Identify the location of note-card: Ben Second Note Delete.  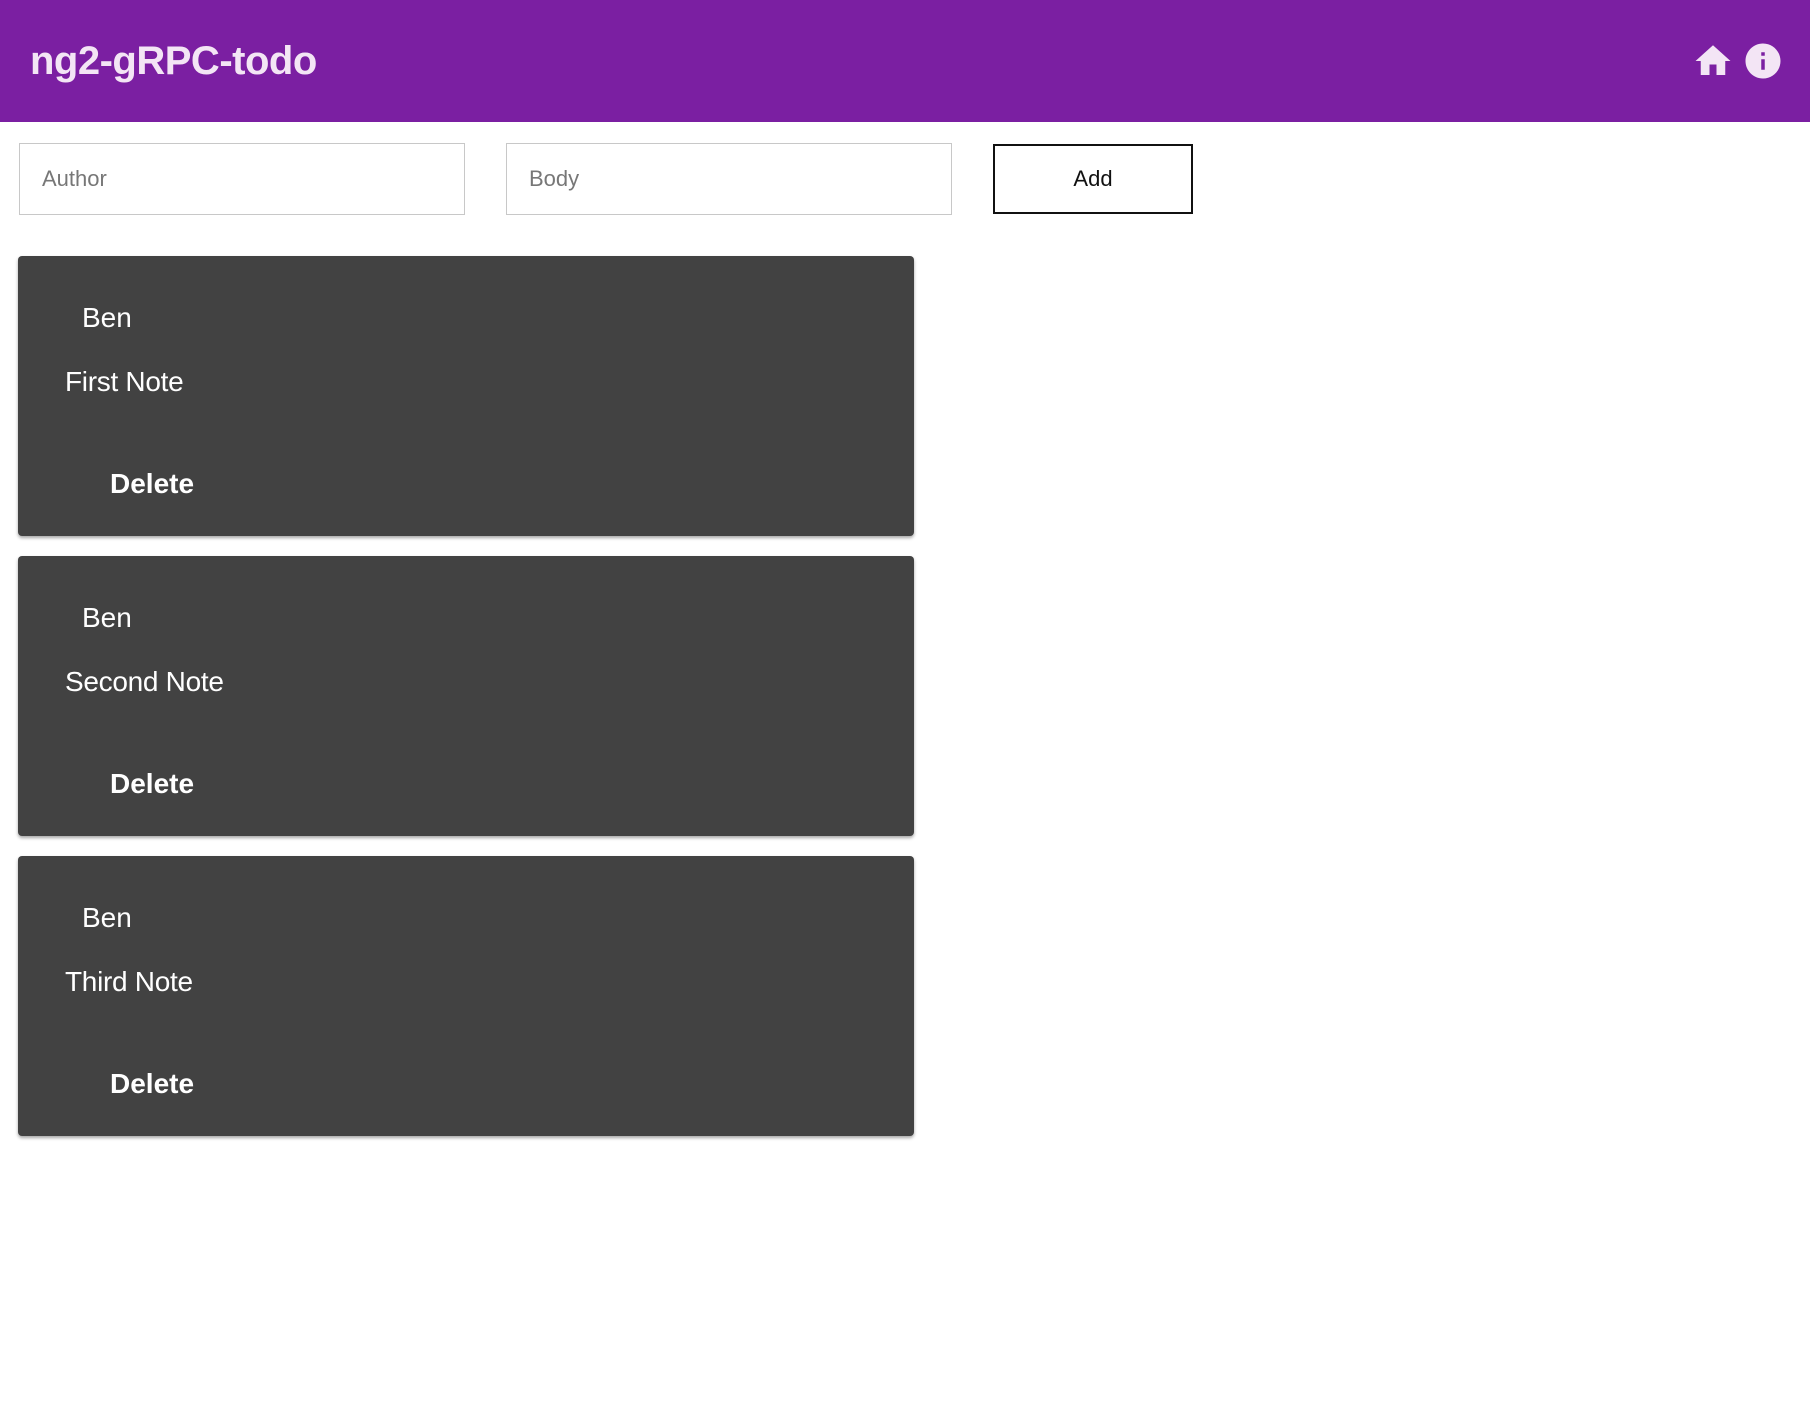
(466, 696).